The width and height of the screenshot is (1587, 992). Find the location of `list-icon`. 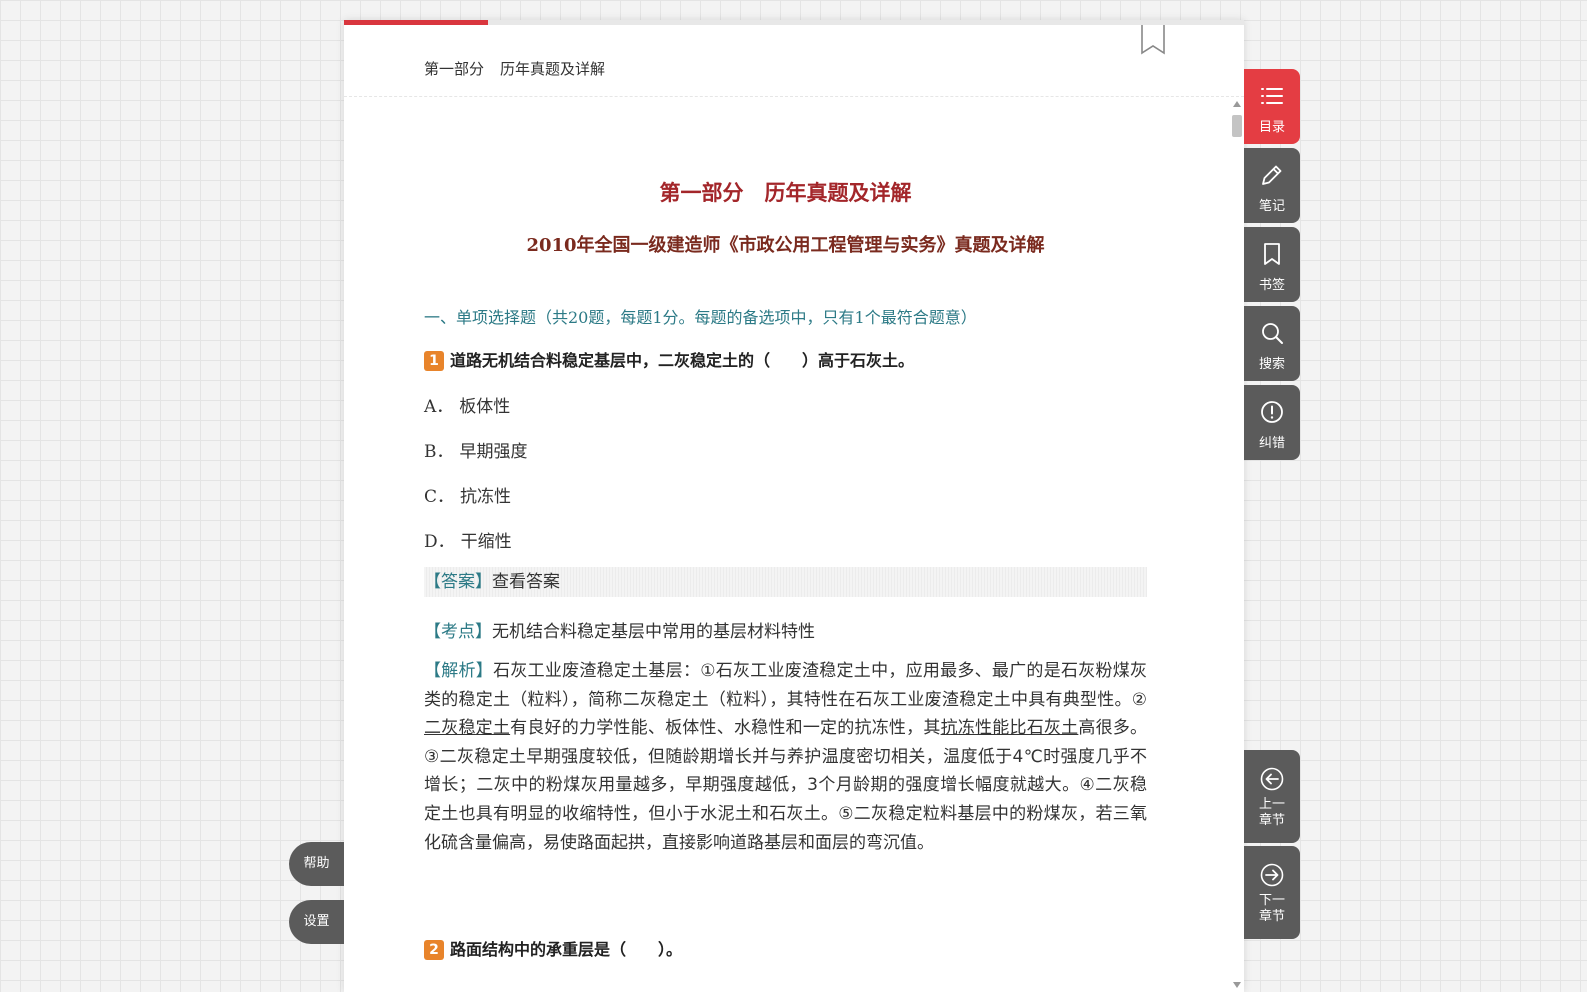

list-icon is located at coordinates (1272, 96).